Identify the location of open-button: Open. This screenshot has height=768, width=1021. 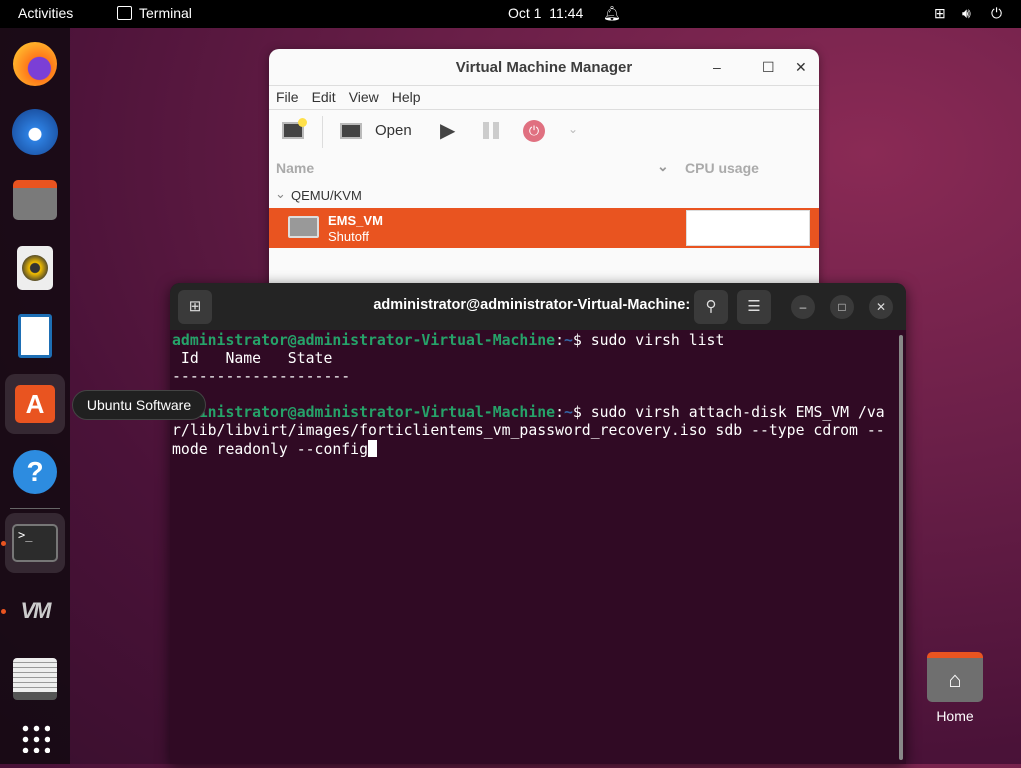
(393, 130).